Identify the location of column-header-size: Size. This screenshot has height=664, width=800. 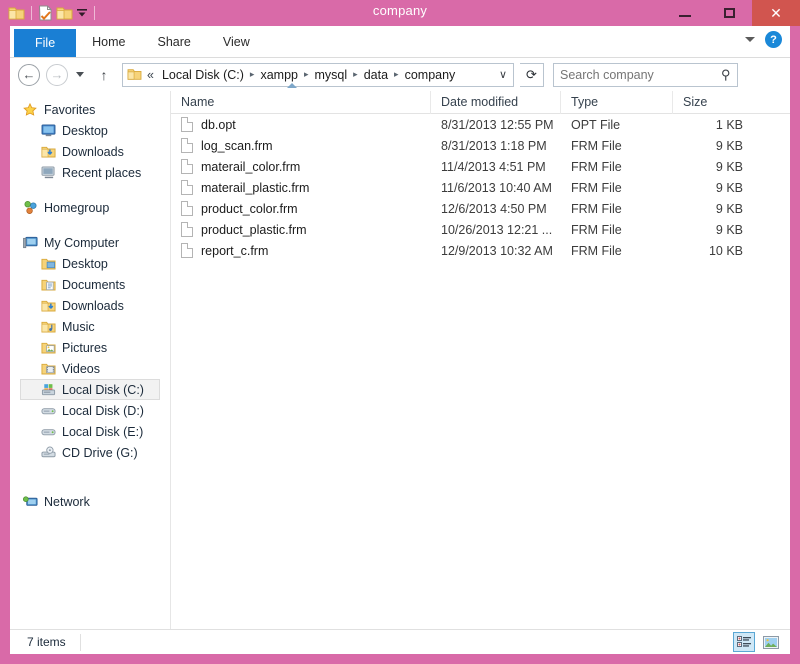
(713, 102).